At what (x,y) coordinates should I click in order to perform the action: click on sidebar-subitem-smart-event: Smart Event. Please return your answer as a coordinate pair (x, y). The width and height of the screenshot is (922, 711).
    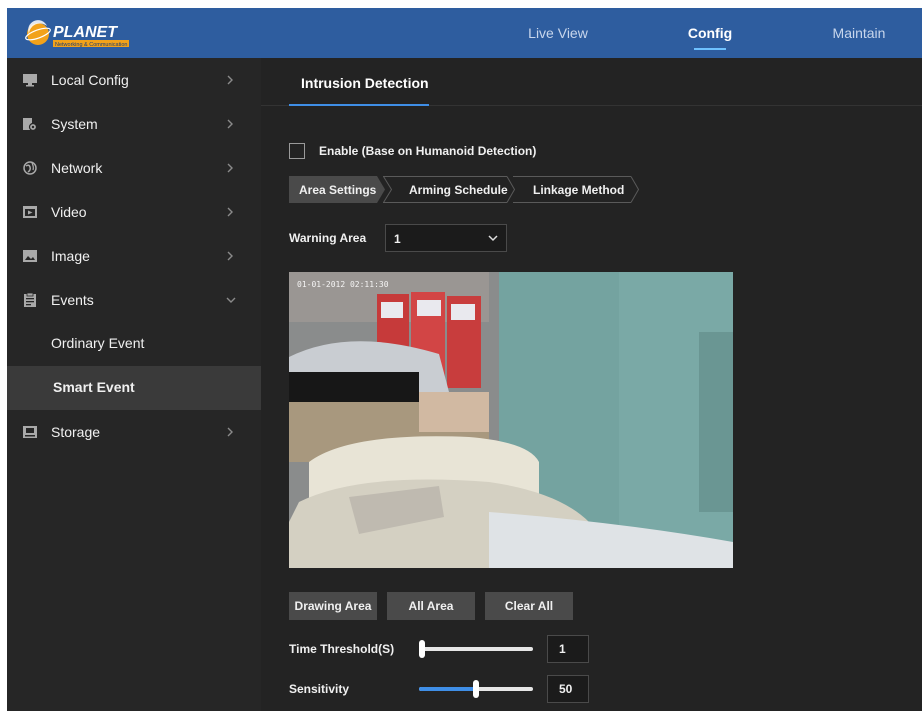
    Looking at the image, I should click on (134, 388).